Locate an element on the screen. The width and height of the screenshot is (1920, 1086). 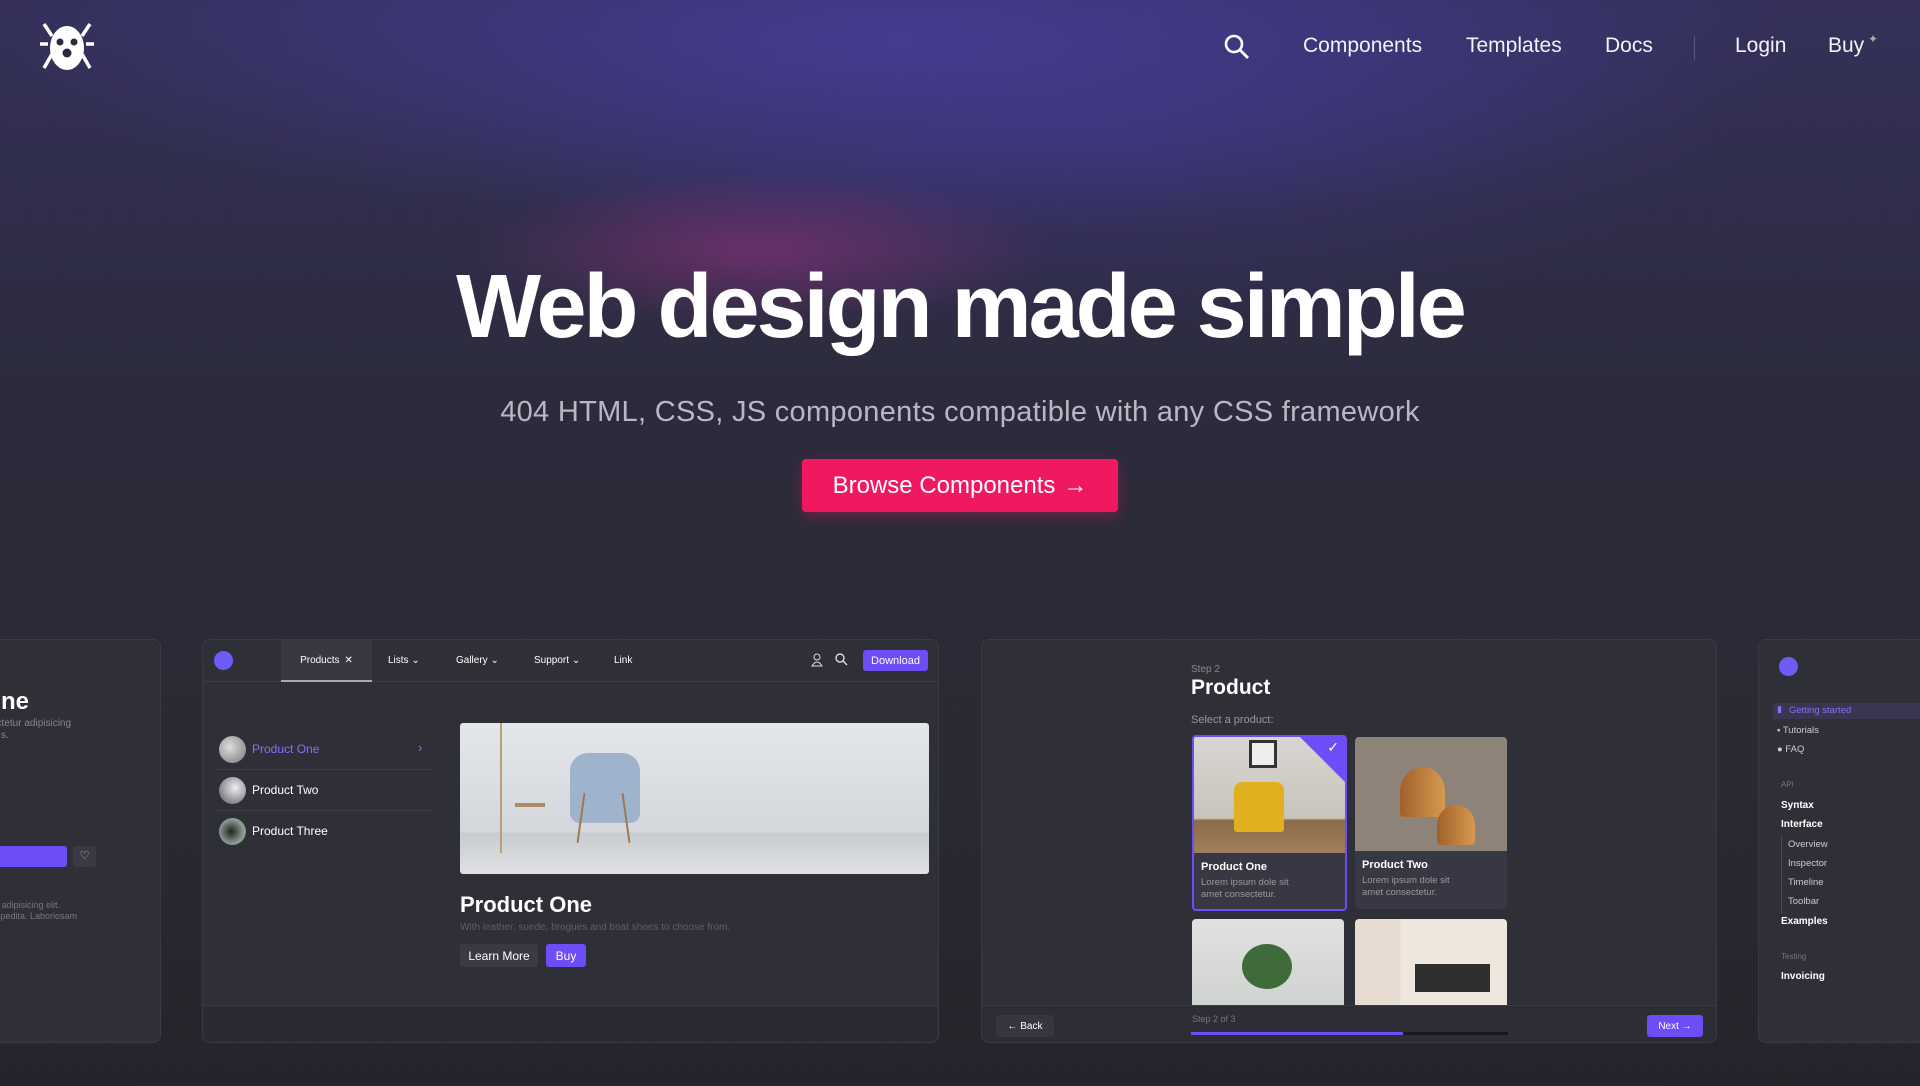
list-item-label: Product Three is located at coordinates (290, 831).